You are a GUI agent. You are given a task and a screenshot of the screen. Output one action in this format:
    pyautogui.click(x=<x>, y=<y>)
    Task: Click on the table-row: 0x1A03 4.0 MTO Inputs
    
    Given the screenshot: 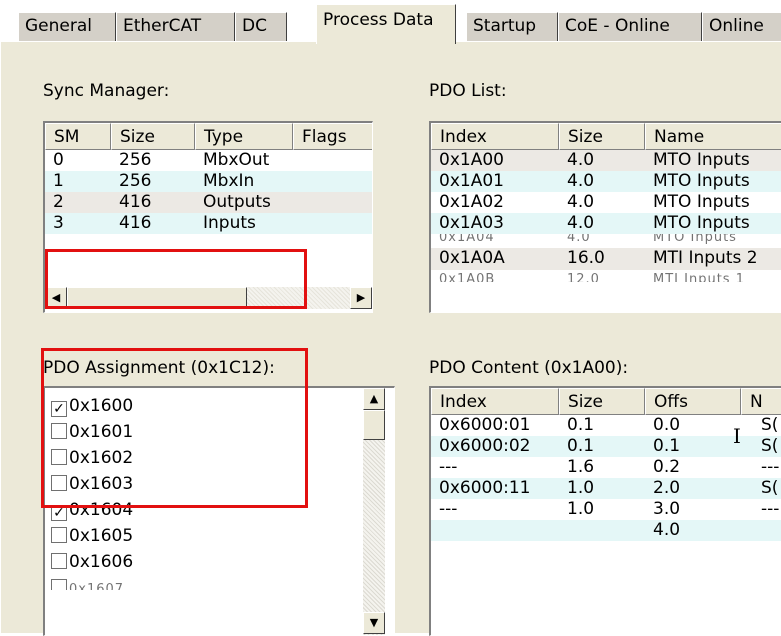 What is the action you would take?
    pyautogui.click(x=606, y=223)
    